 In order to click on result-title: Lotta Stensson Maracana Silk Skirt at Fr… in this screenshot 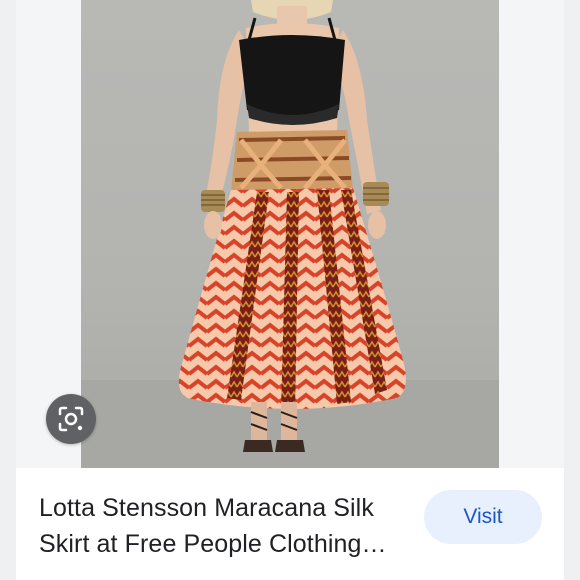, I will do `click(224, 526)`.